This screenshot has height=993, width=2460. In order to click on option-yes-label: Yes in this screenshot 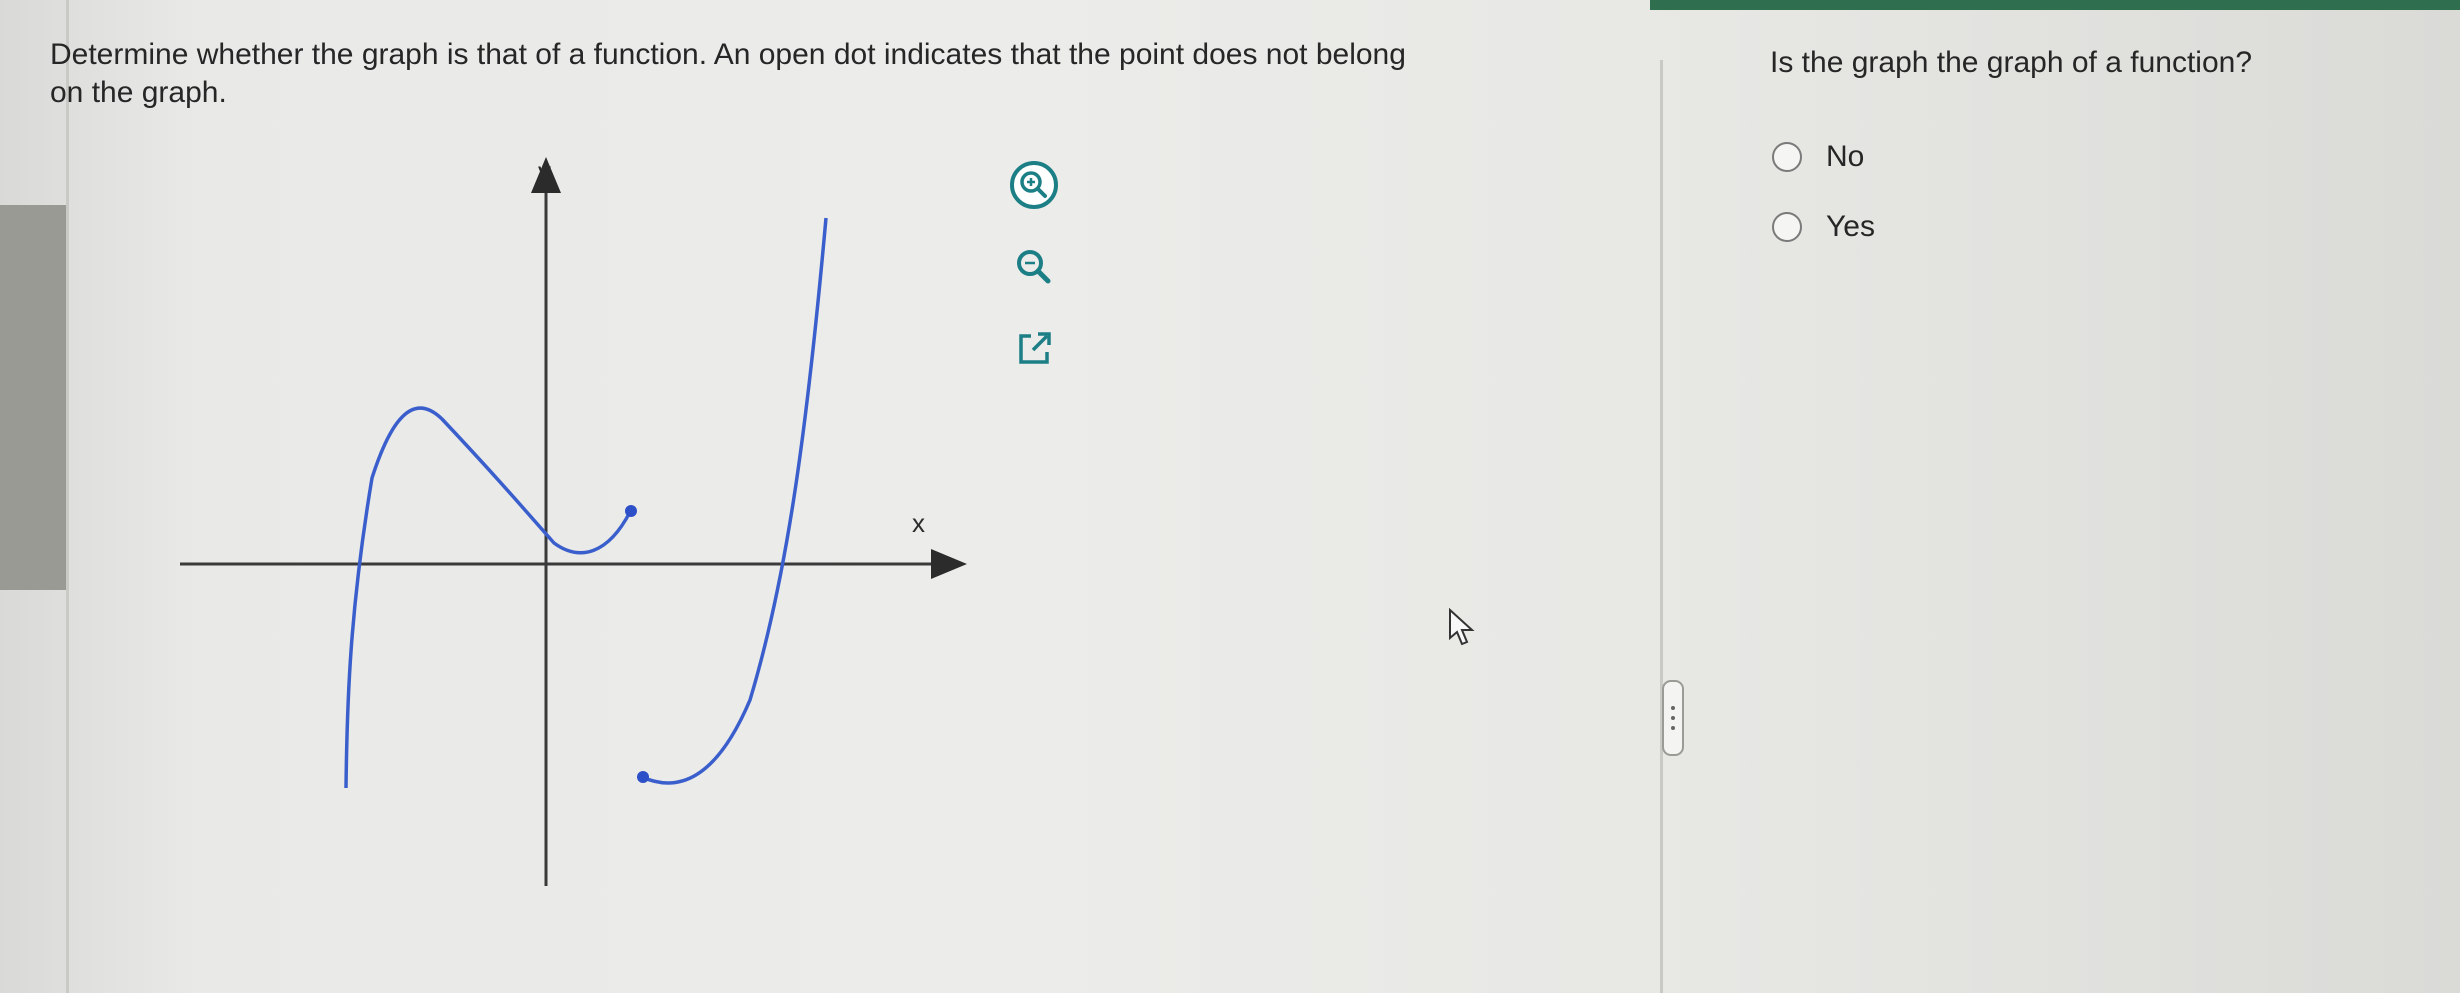, I will do `click(1850, 226)`.